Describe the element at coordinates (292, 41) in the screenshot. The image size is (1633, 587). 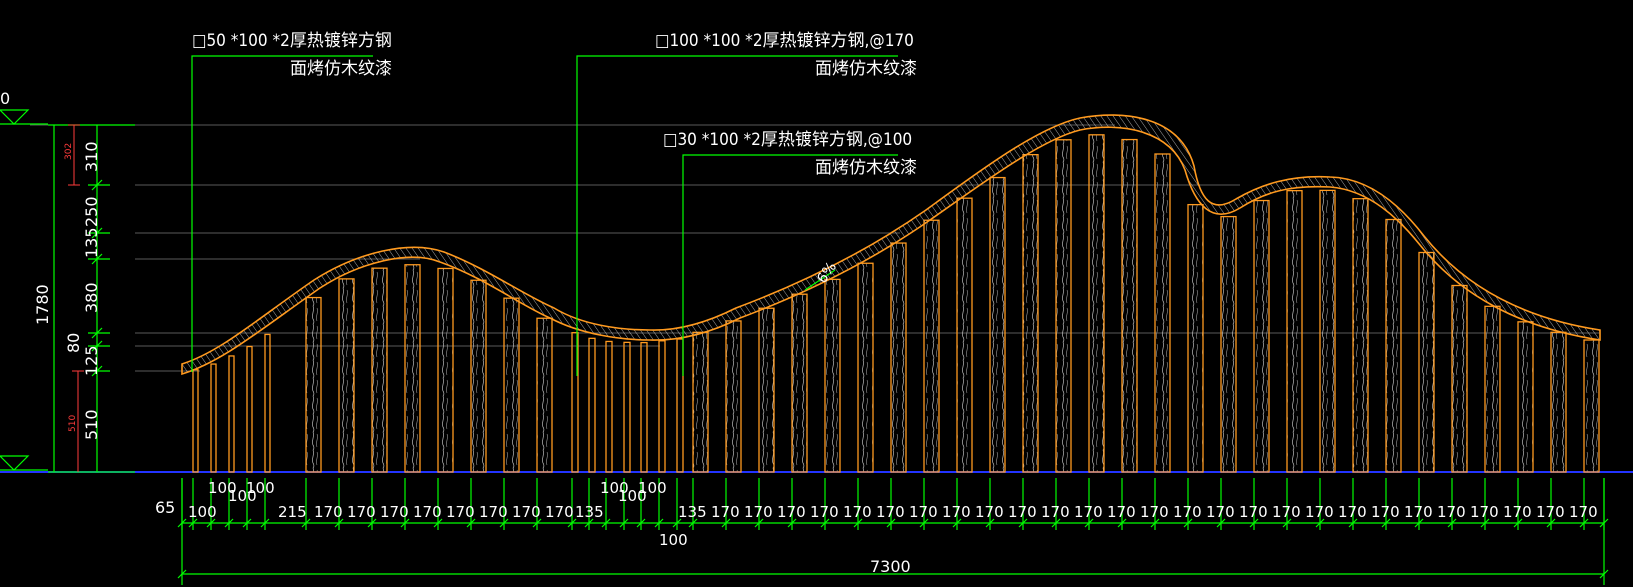
I see `callout-1-line1: □50 *100 *2厚热镀锌方钢` at that location.